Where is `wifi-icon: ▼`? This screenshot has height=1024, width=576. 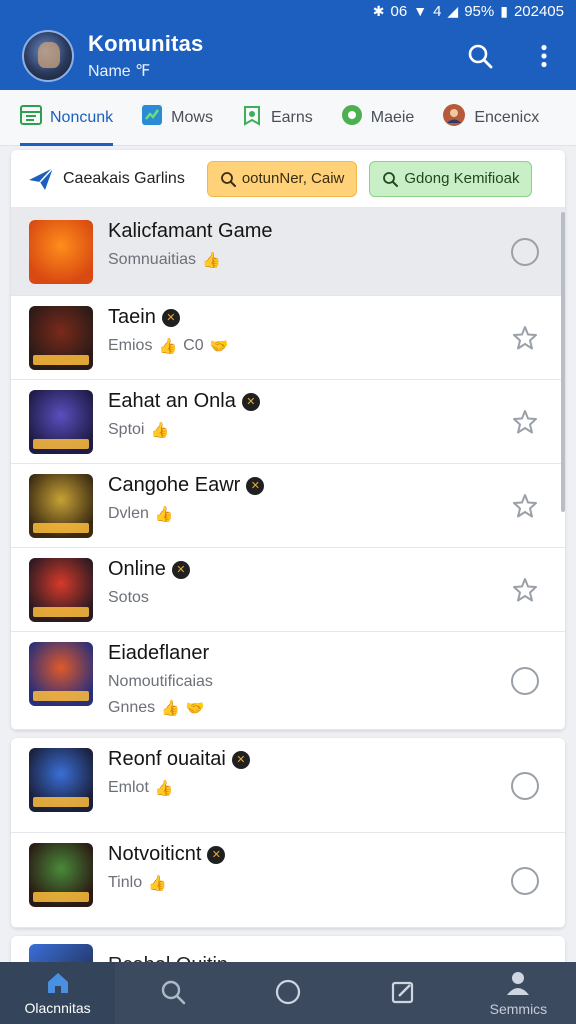 wifi-icon: ▼ is located at coordinates (420, 11).